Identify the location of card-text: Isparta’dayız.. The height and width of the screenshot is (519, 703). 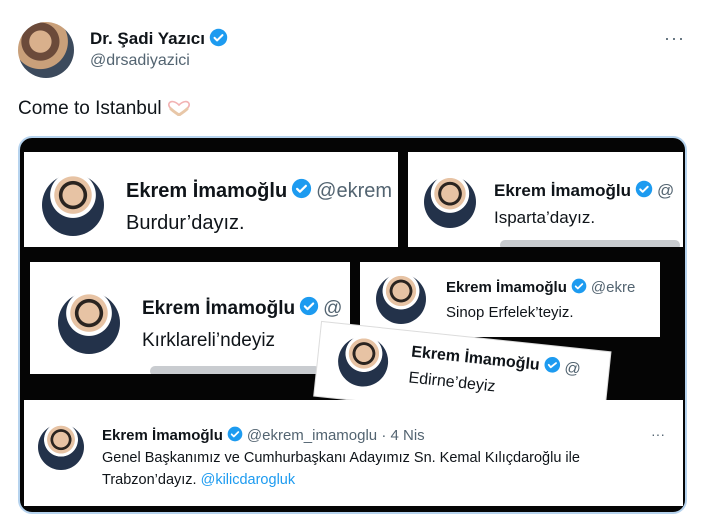
(545, 217).